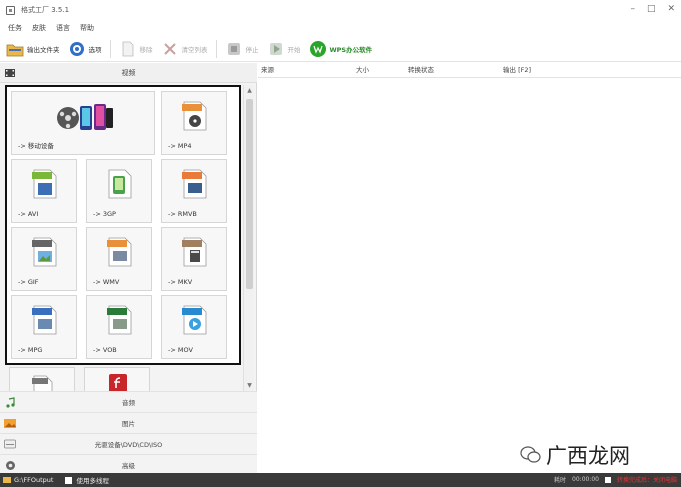 This screenshot has width=681, height=487. What do you see at coordinates (10, 10) in the screenshot?
I see `app-icon` at bounding box center [10, 10].